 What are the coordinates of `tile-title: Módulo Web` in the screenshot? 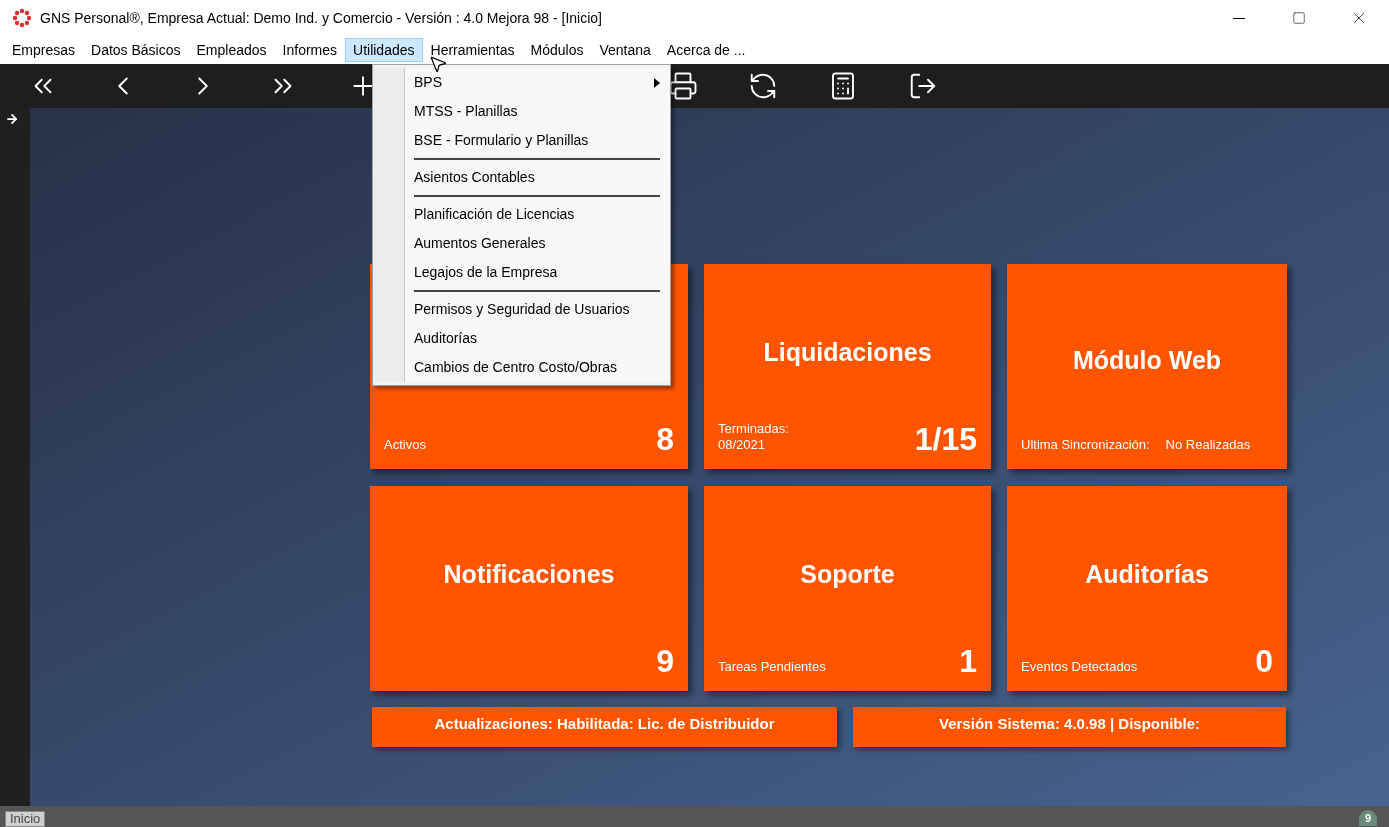 It's located at (1147, 360).